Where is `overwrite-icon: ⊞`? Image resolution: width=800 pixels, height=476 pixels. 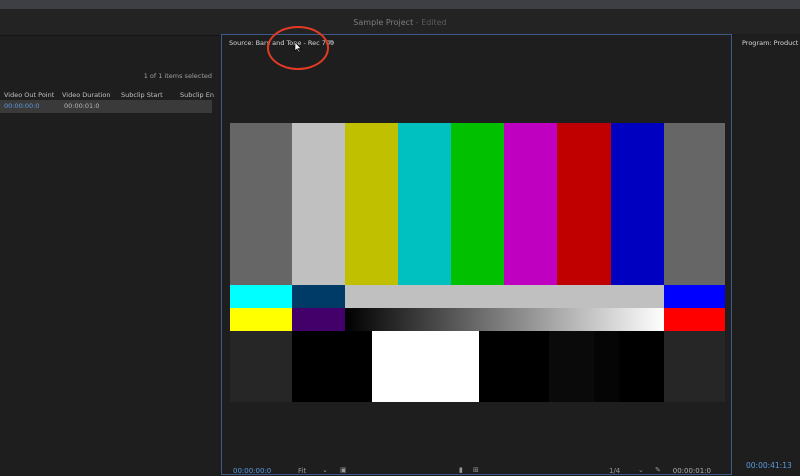
overwrite-icon: ⊞ is located at coordinates (476, 470).